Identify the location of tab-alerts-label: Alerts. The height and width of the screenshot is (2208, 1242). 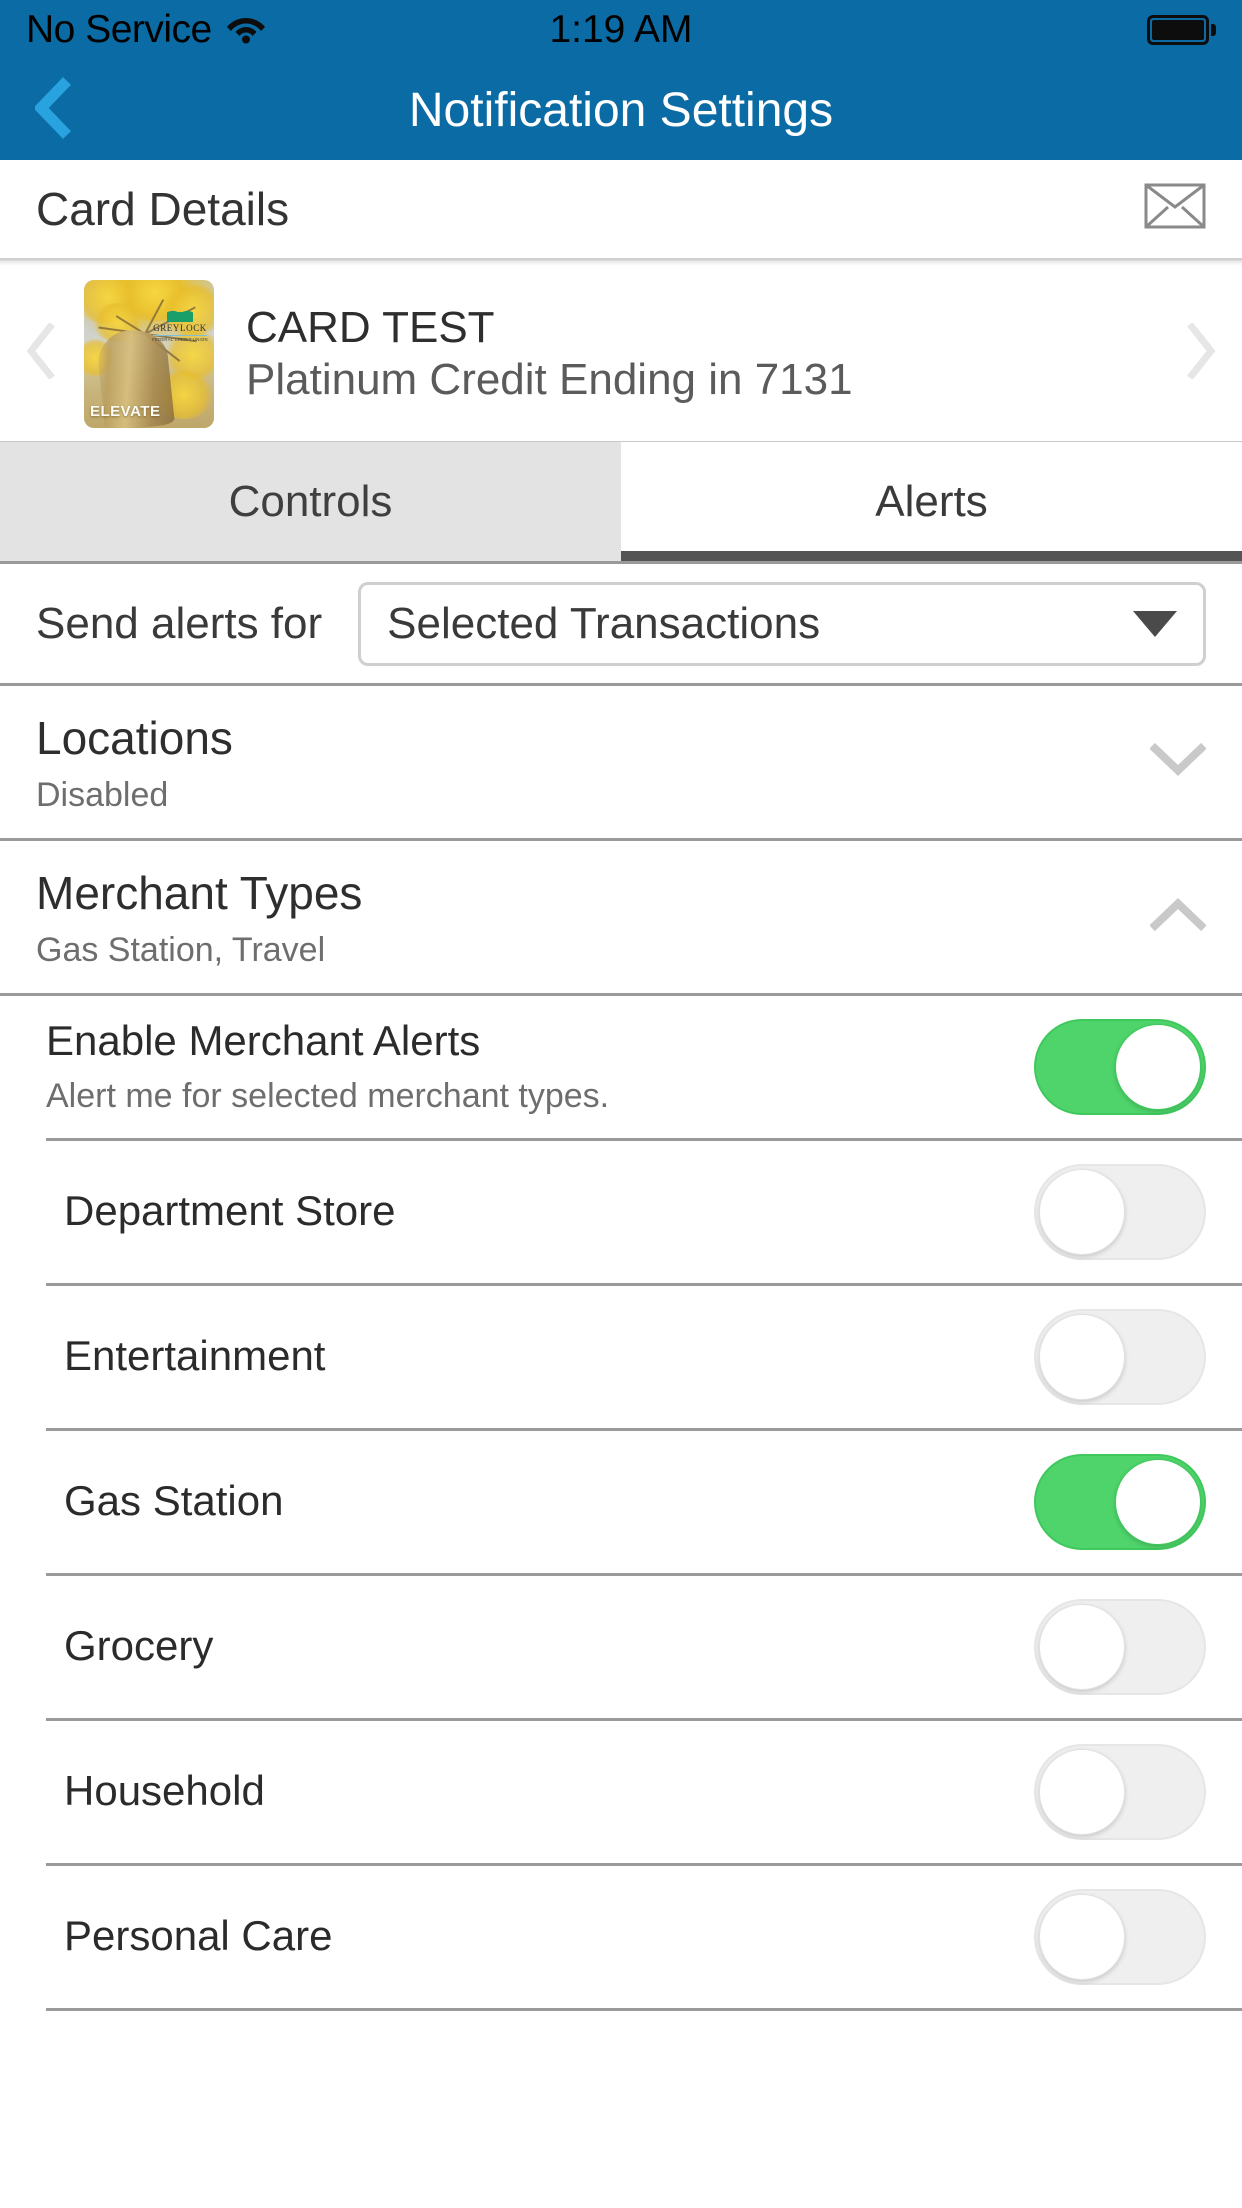
(931, 501).